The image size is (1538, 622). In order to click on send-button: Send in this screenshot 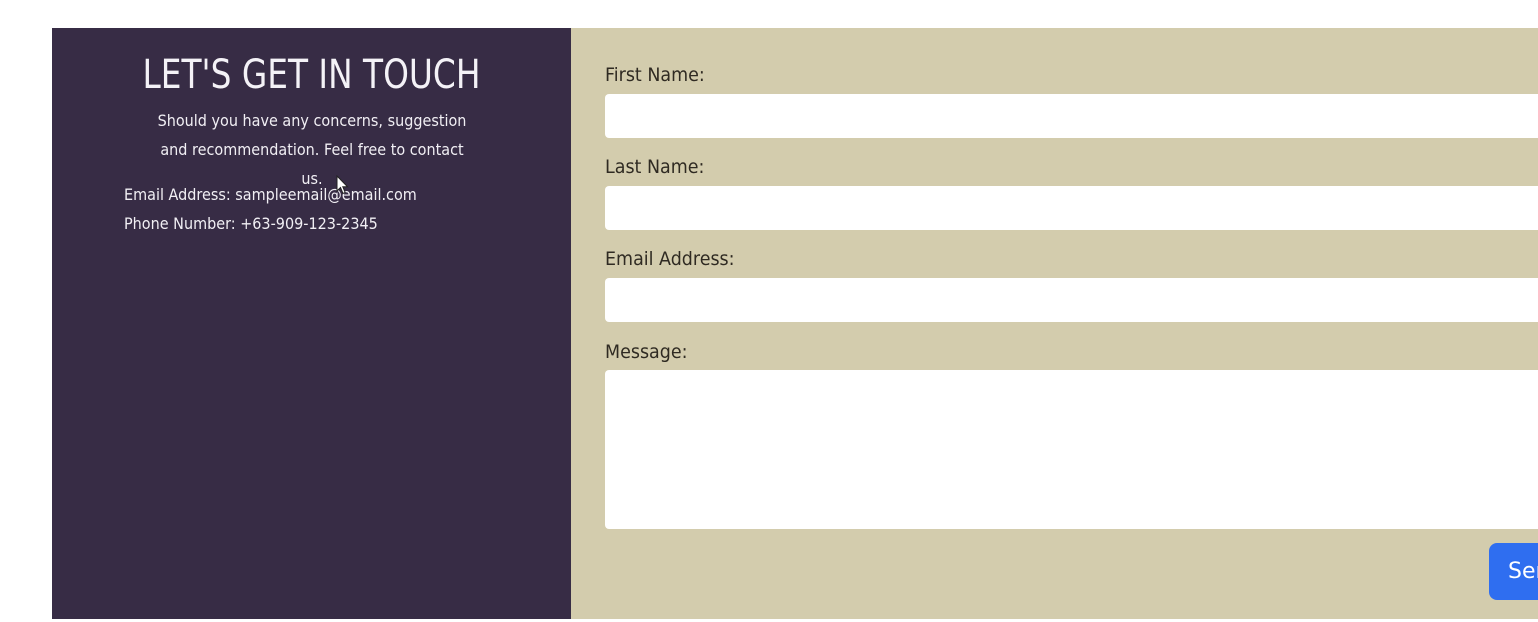, I will do `click(1513, 571)`.